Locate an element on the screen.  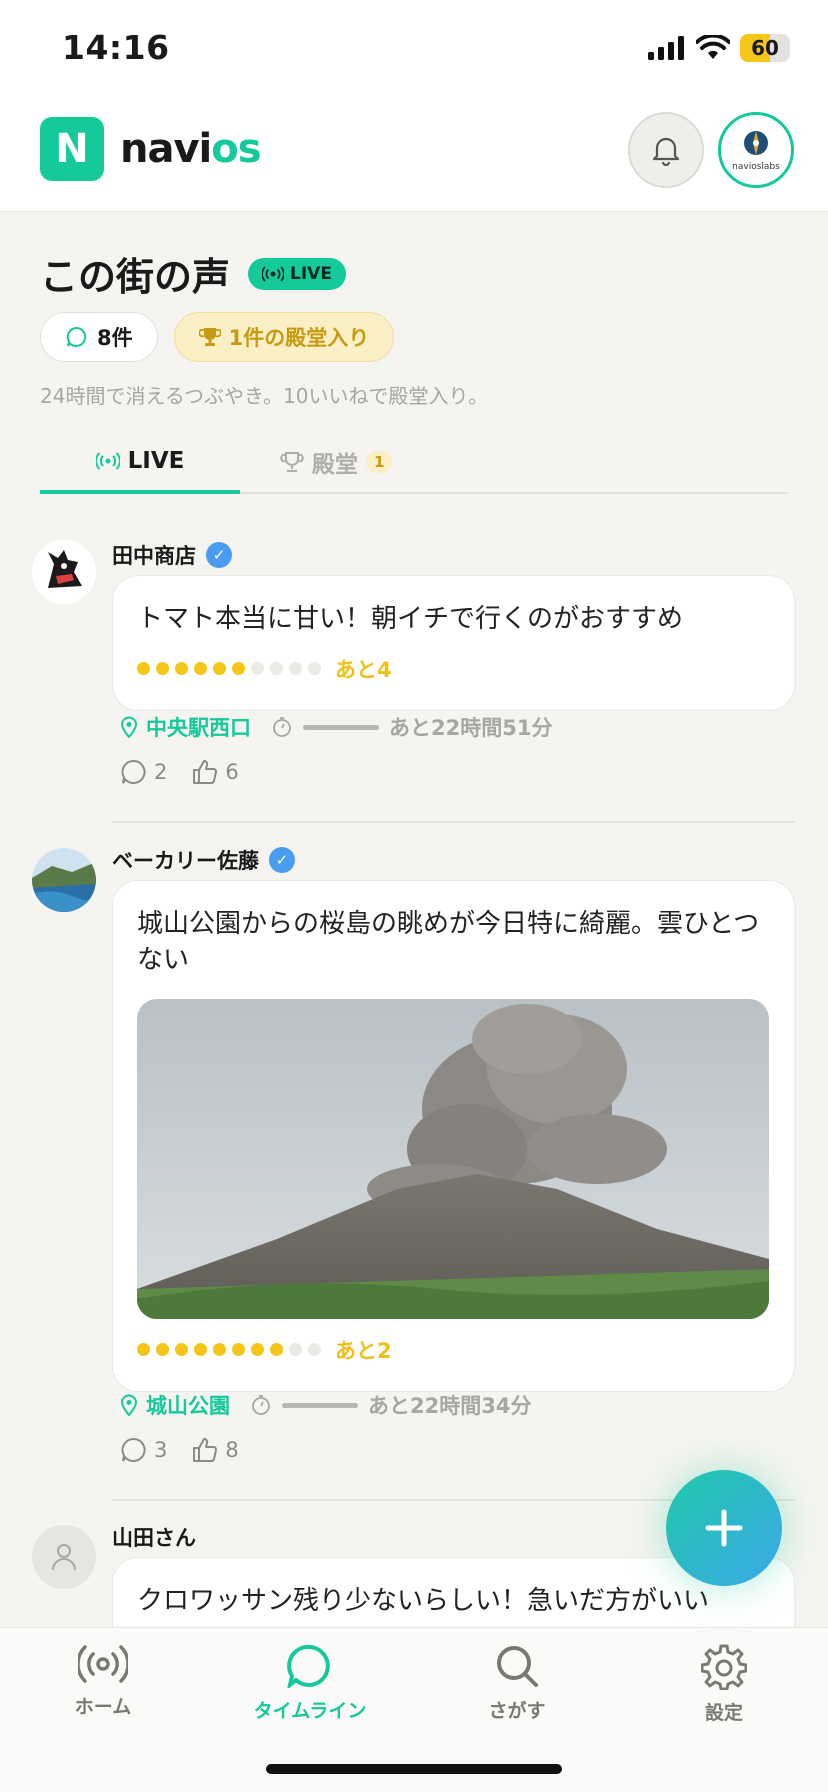
comment-button: 3 is located at coordinates (143, 1450).